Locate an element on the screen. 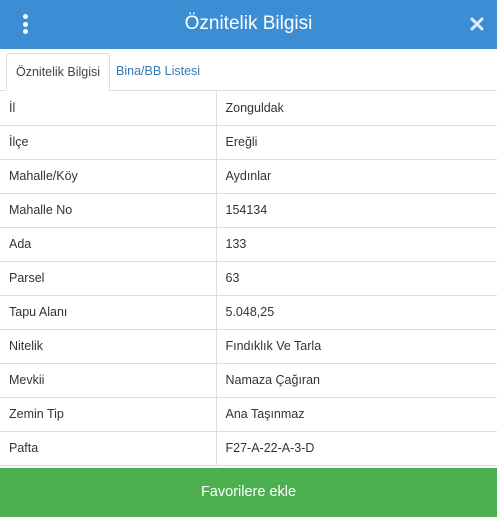  tab-attribute-info: Öznitelik Bilgisi is located at coordinates (58, 72).